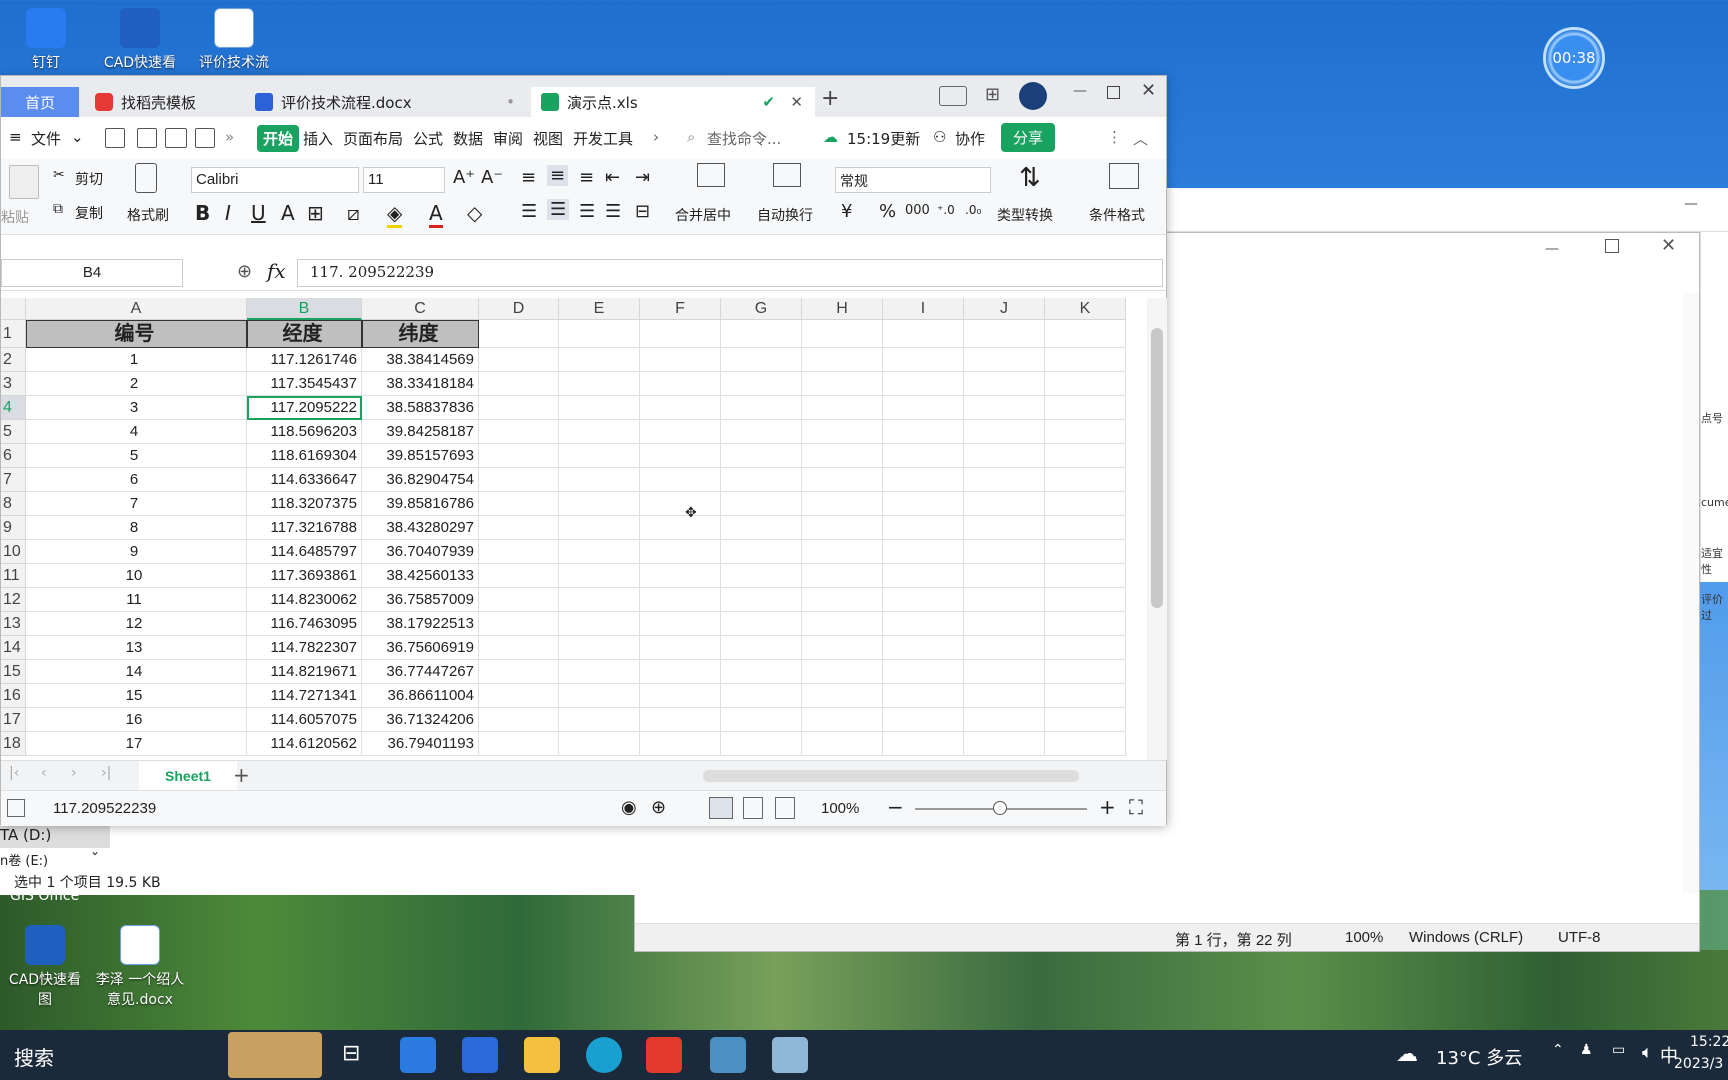 The width and height of the screenshot is (1728, 1080). What do you see at coordinates (1647, 1052) in the screenshot?
I see `volume-icon: 🔈︎` at bounding box center [1647, 1052].